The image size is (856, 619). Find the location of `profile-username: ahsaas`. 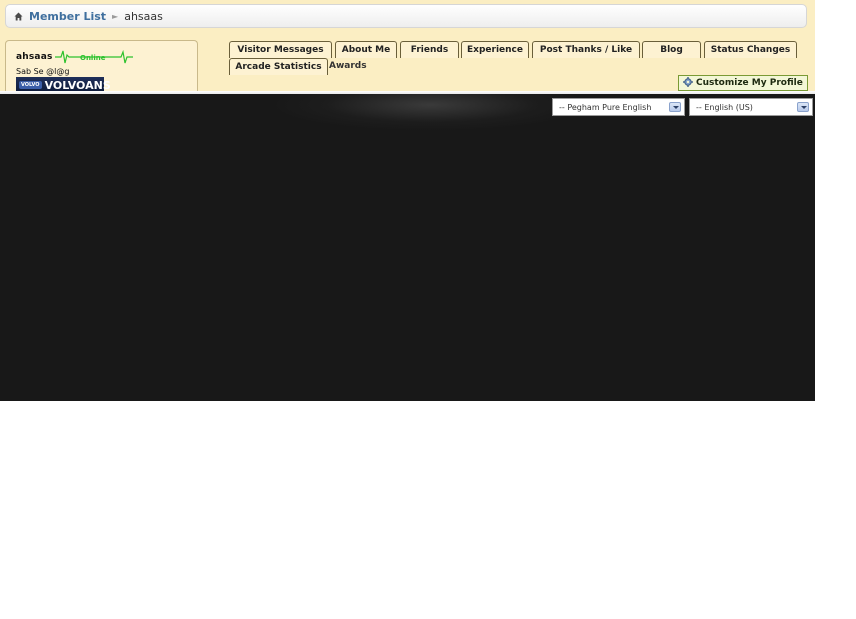

profile-username: ahsaas is located at coordinates (34, 57).